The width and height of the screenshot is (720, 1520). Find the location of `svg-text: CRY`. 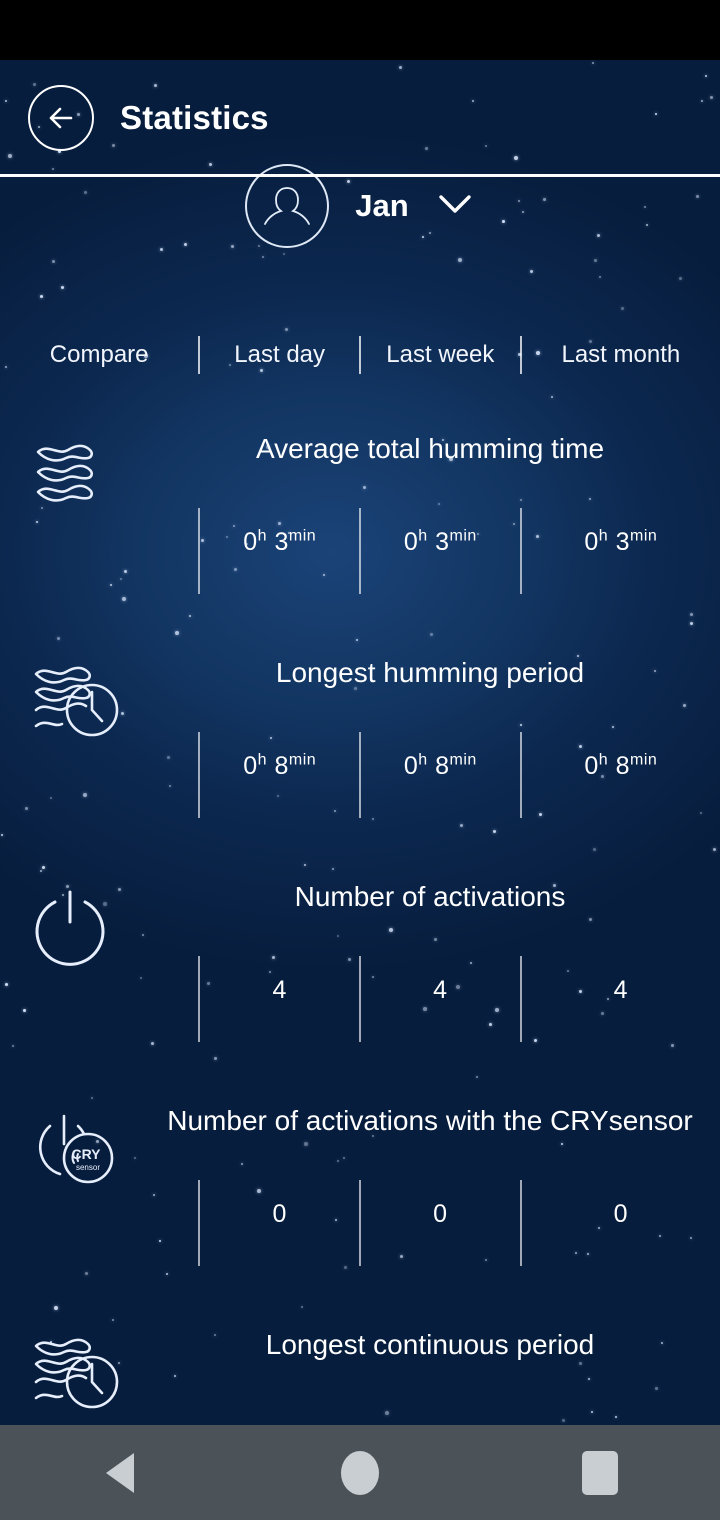

svg-text: CRY is located at coordinates (86, 1154).